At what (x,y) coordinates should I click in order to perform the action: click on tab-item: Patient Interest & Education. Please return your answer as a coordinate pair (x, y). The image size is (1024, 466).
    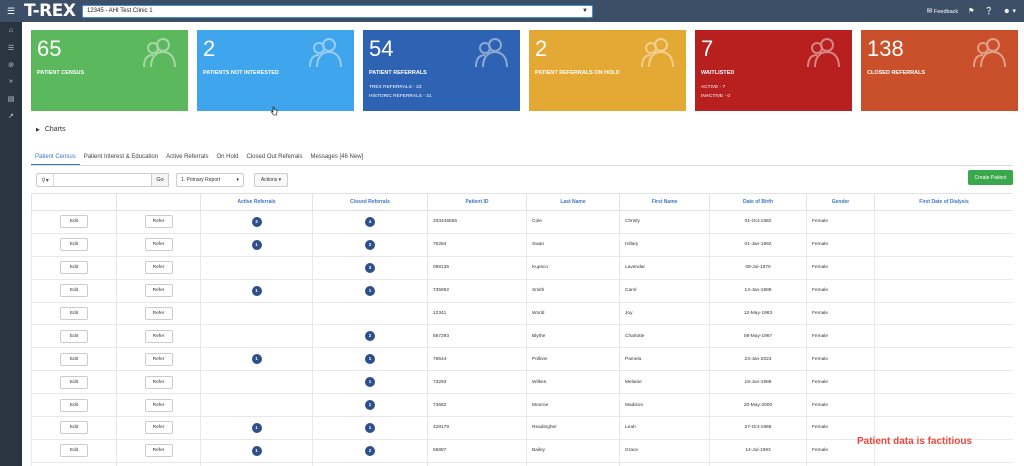
    Looking at the image, I should click on (121, 158).